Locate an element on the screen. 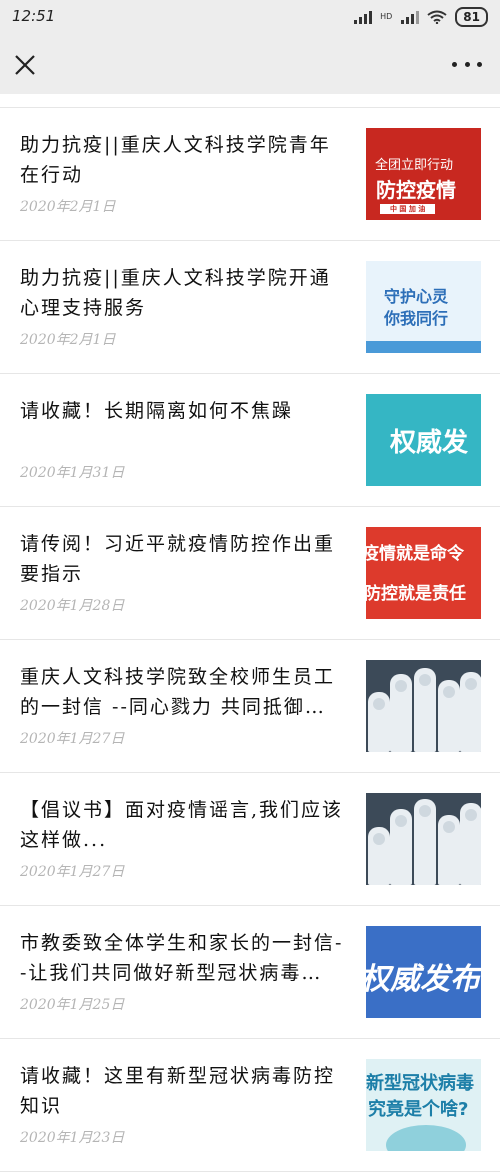 The height and width of the screenshot is (1172, 500). thumb-text: 究竟是个啥? is located at coordinates (418, 1109).